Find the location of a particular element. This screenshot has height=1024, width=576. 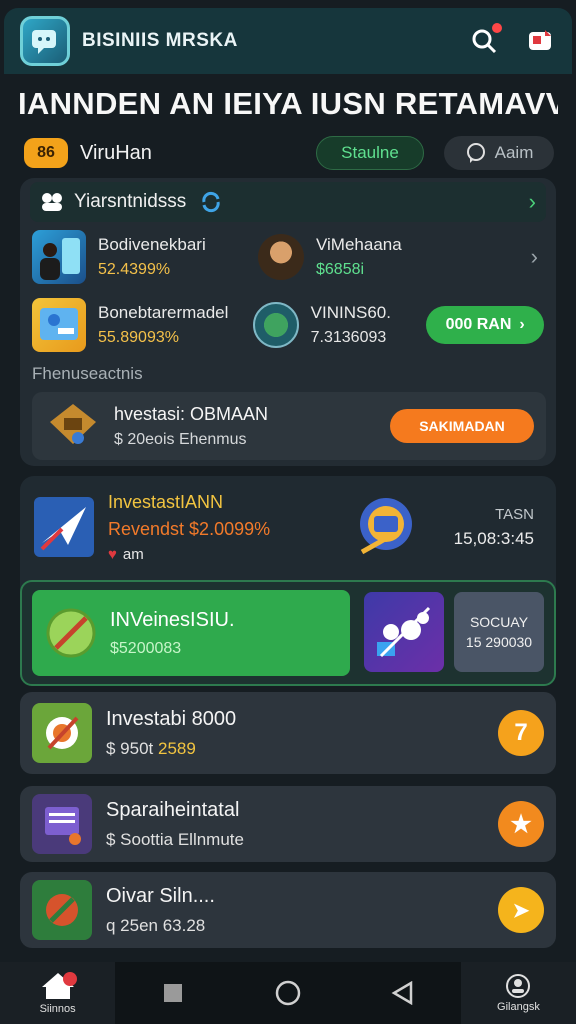

featured-title: INVeinesISIU. is located at coordinates (172, 619).